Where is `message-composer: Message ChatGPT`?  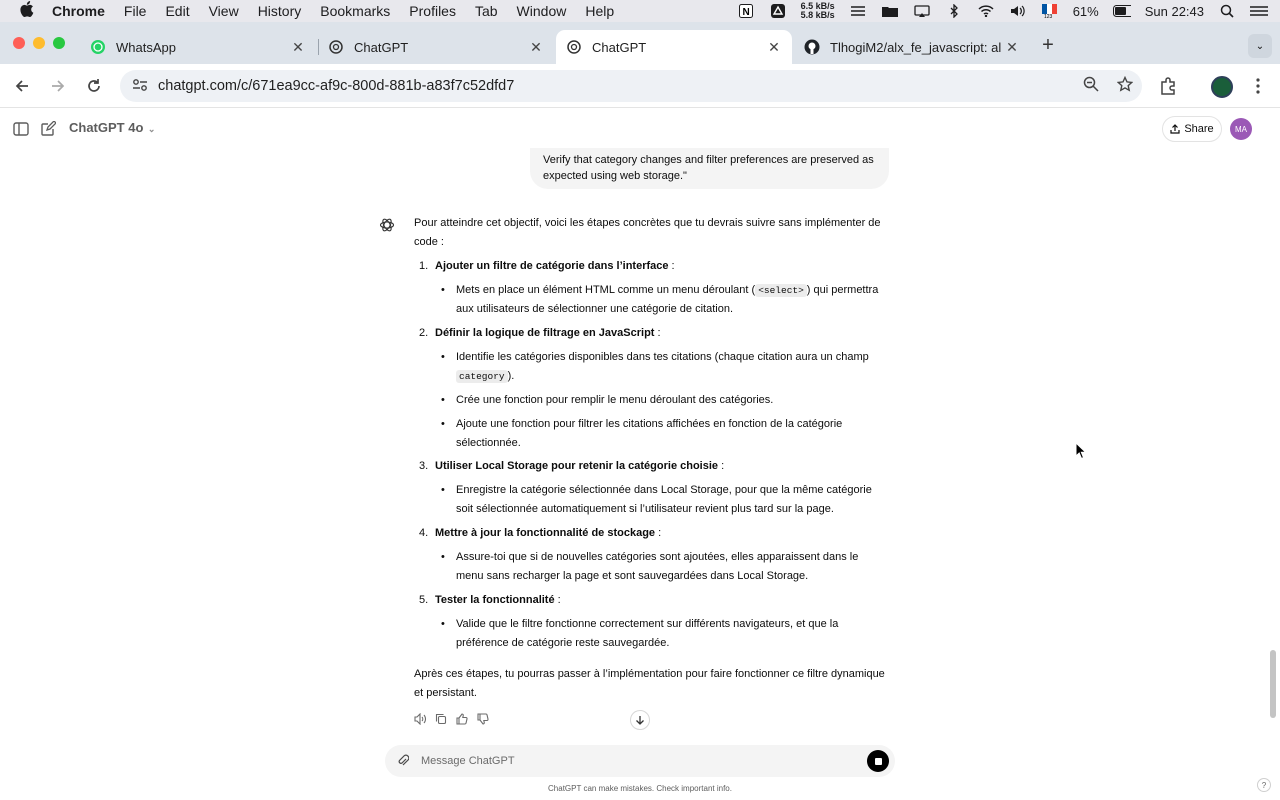
message-composer: Message ChatGPT is located at coordinates (640, 761).